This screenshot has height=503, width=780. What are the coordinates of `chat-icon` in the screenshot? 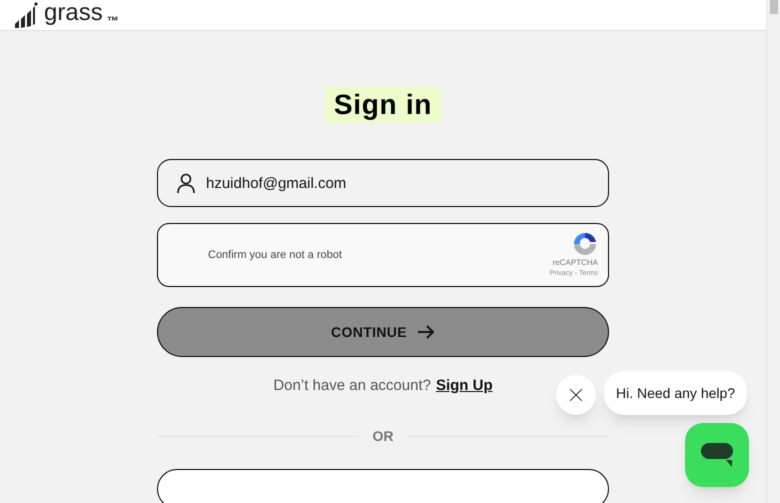 It's located at (717, 455).